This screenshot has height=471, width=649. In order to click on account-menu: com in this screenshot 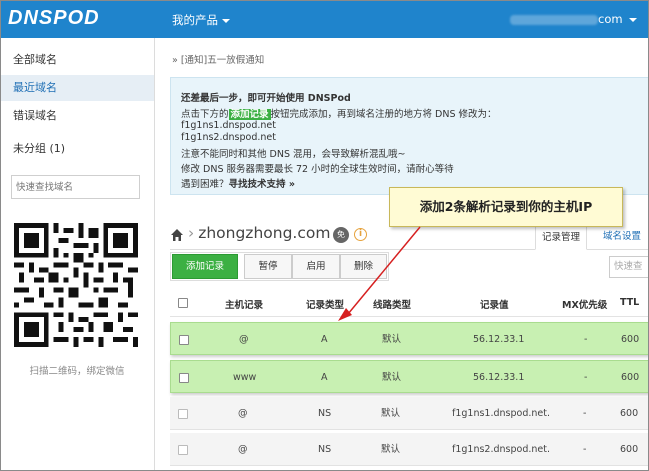, I will do `click(573, 19)`.